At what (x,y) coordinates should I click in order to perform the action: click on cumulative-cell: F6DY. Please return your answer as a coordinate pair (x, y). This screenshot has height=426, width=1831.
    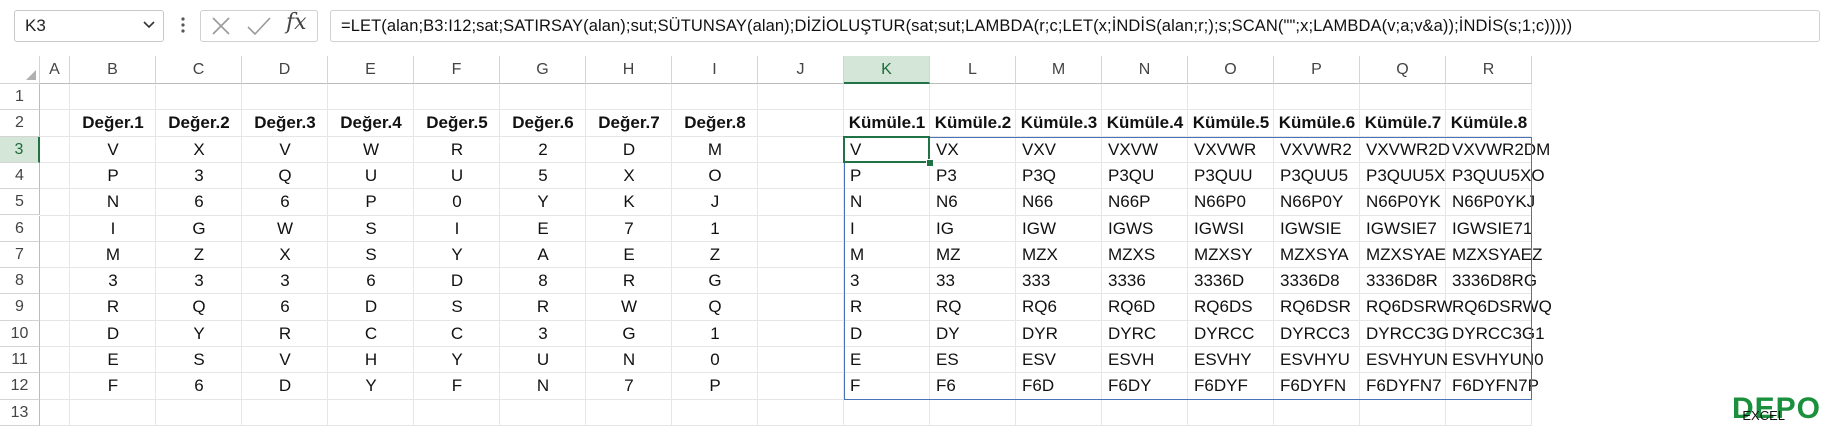
    Looking at the image, I should click on (1145, 386).